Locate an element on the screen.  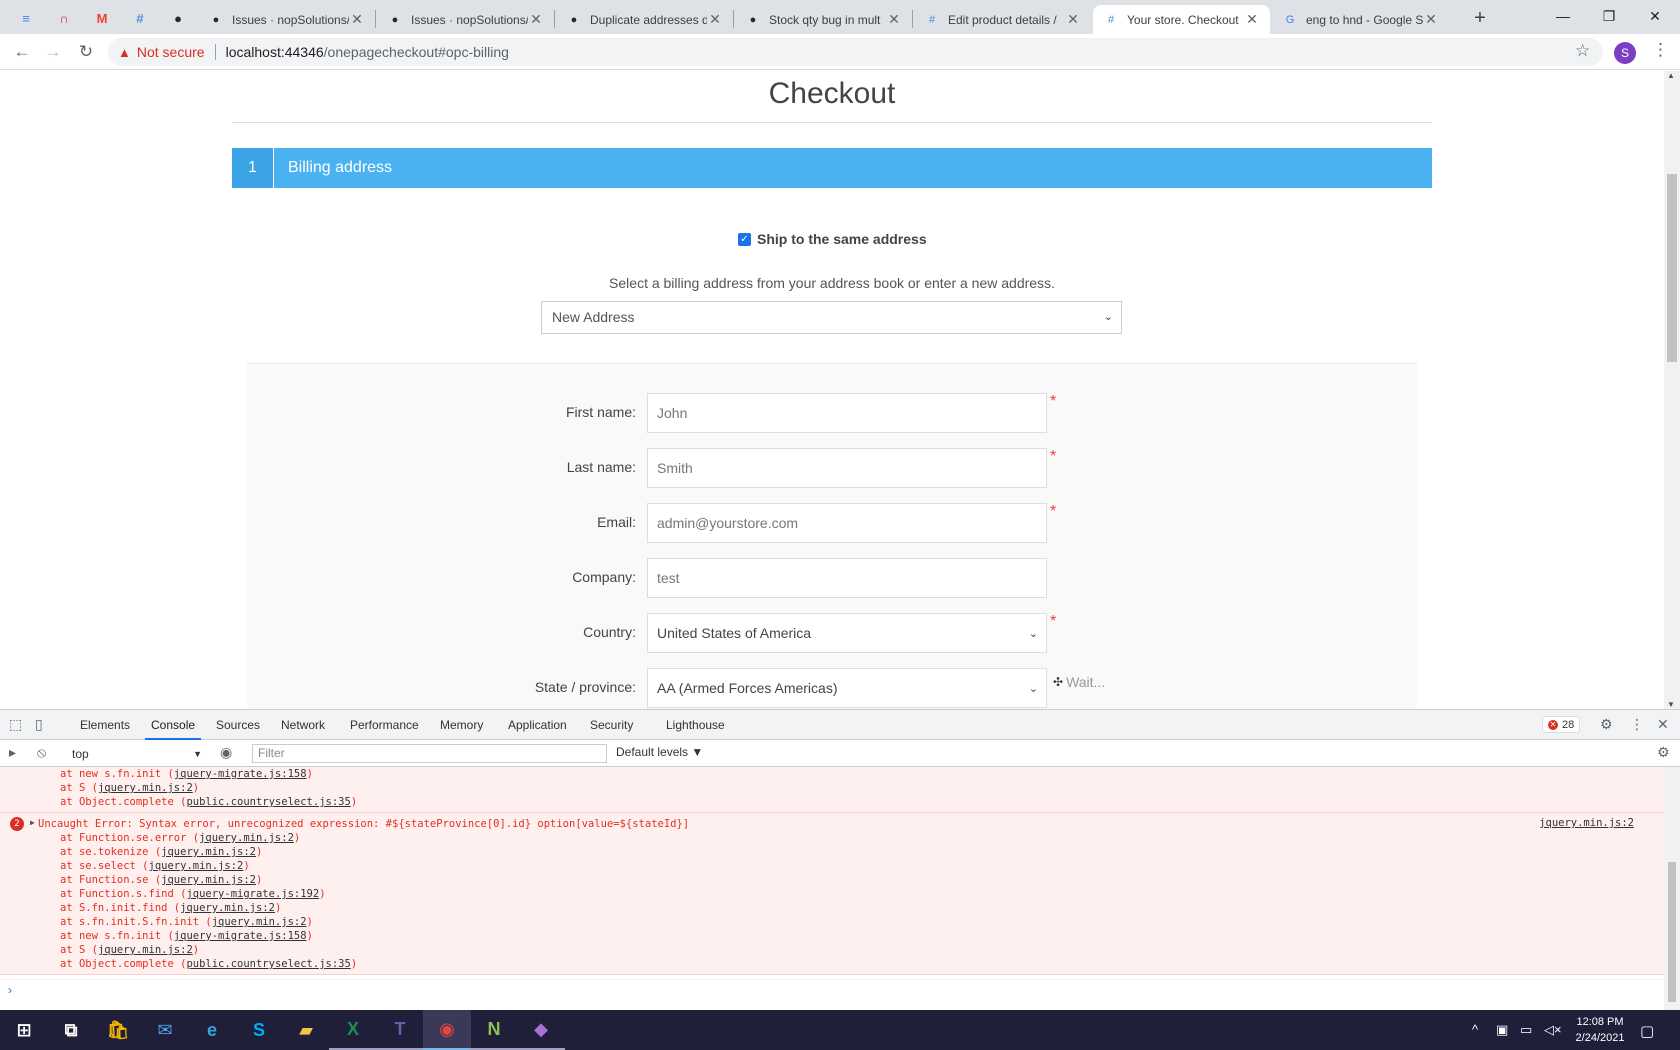
pinned-tab: ● is located at coordinates (178, 18).